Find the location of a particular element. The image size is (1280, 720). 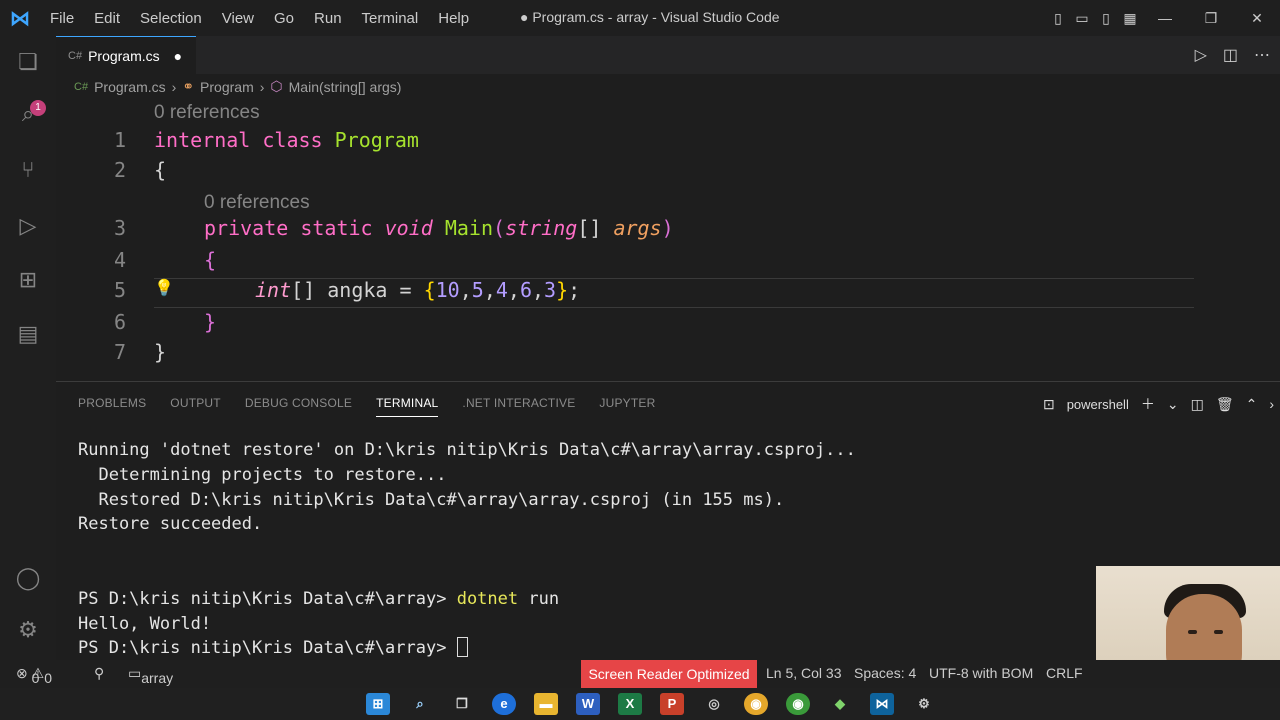

tab-output: OUTPUT is located at coordinates (195, 406).